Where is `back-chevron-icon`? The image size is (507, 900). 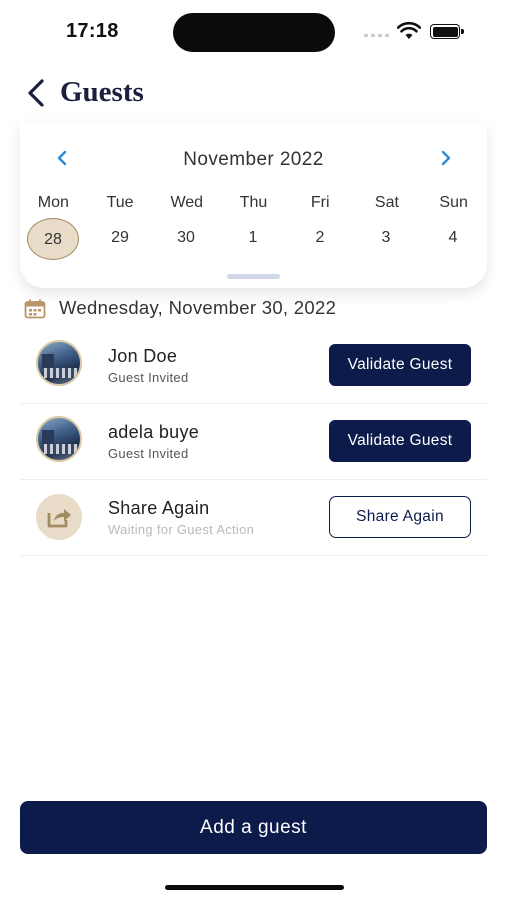 back-chevron-icon is located at coordinates (37, 93).